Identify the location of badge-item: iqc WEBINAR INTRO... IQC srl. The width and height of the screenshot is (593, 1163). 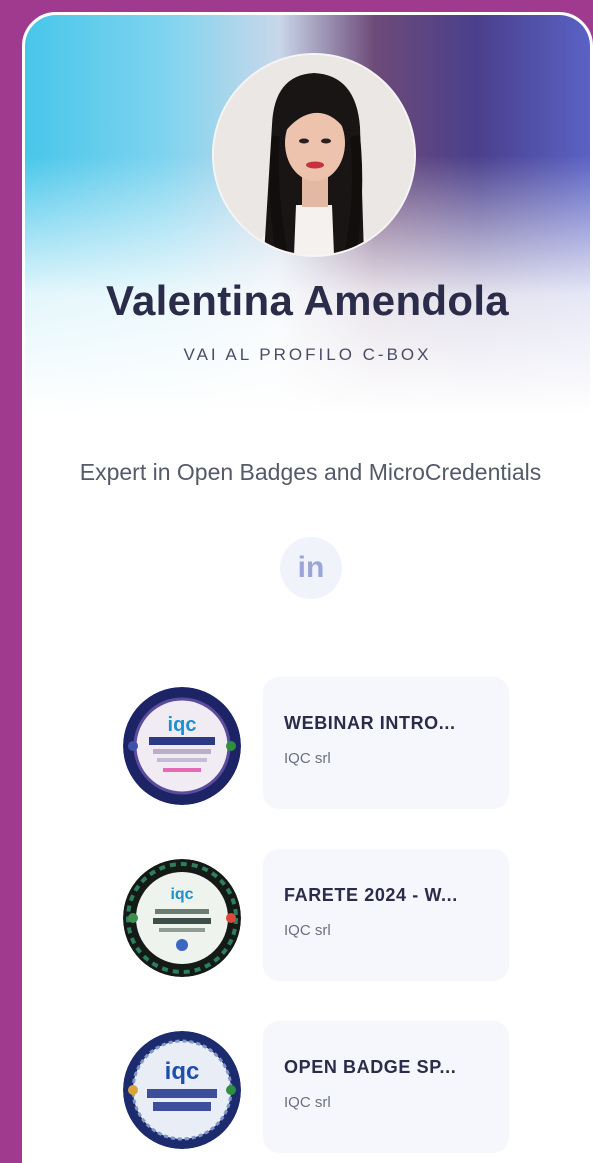
(307, 743).